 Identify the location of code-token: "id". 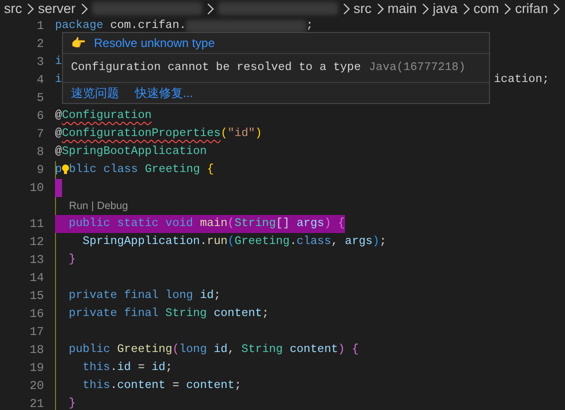
(242, 134).